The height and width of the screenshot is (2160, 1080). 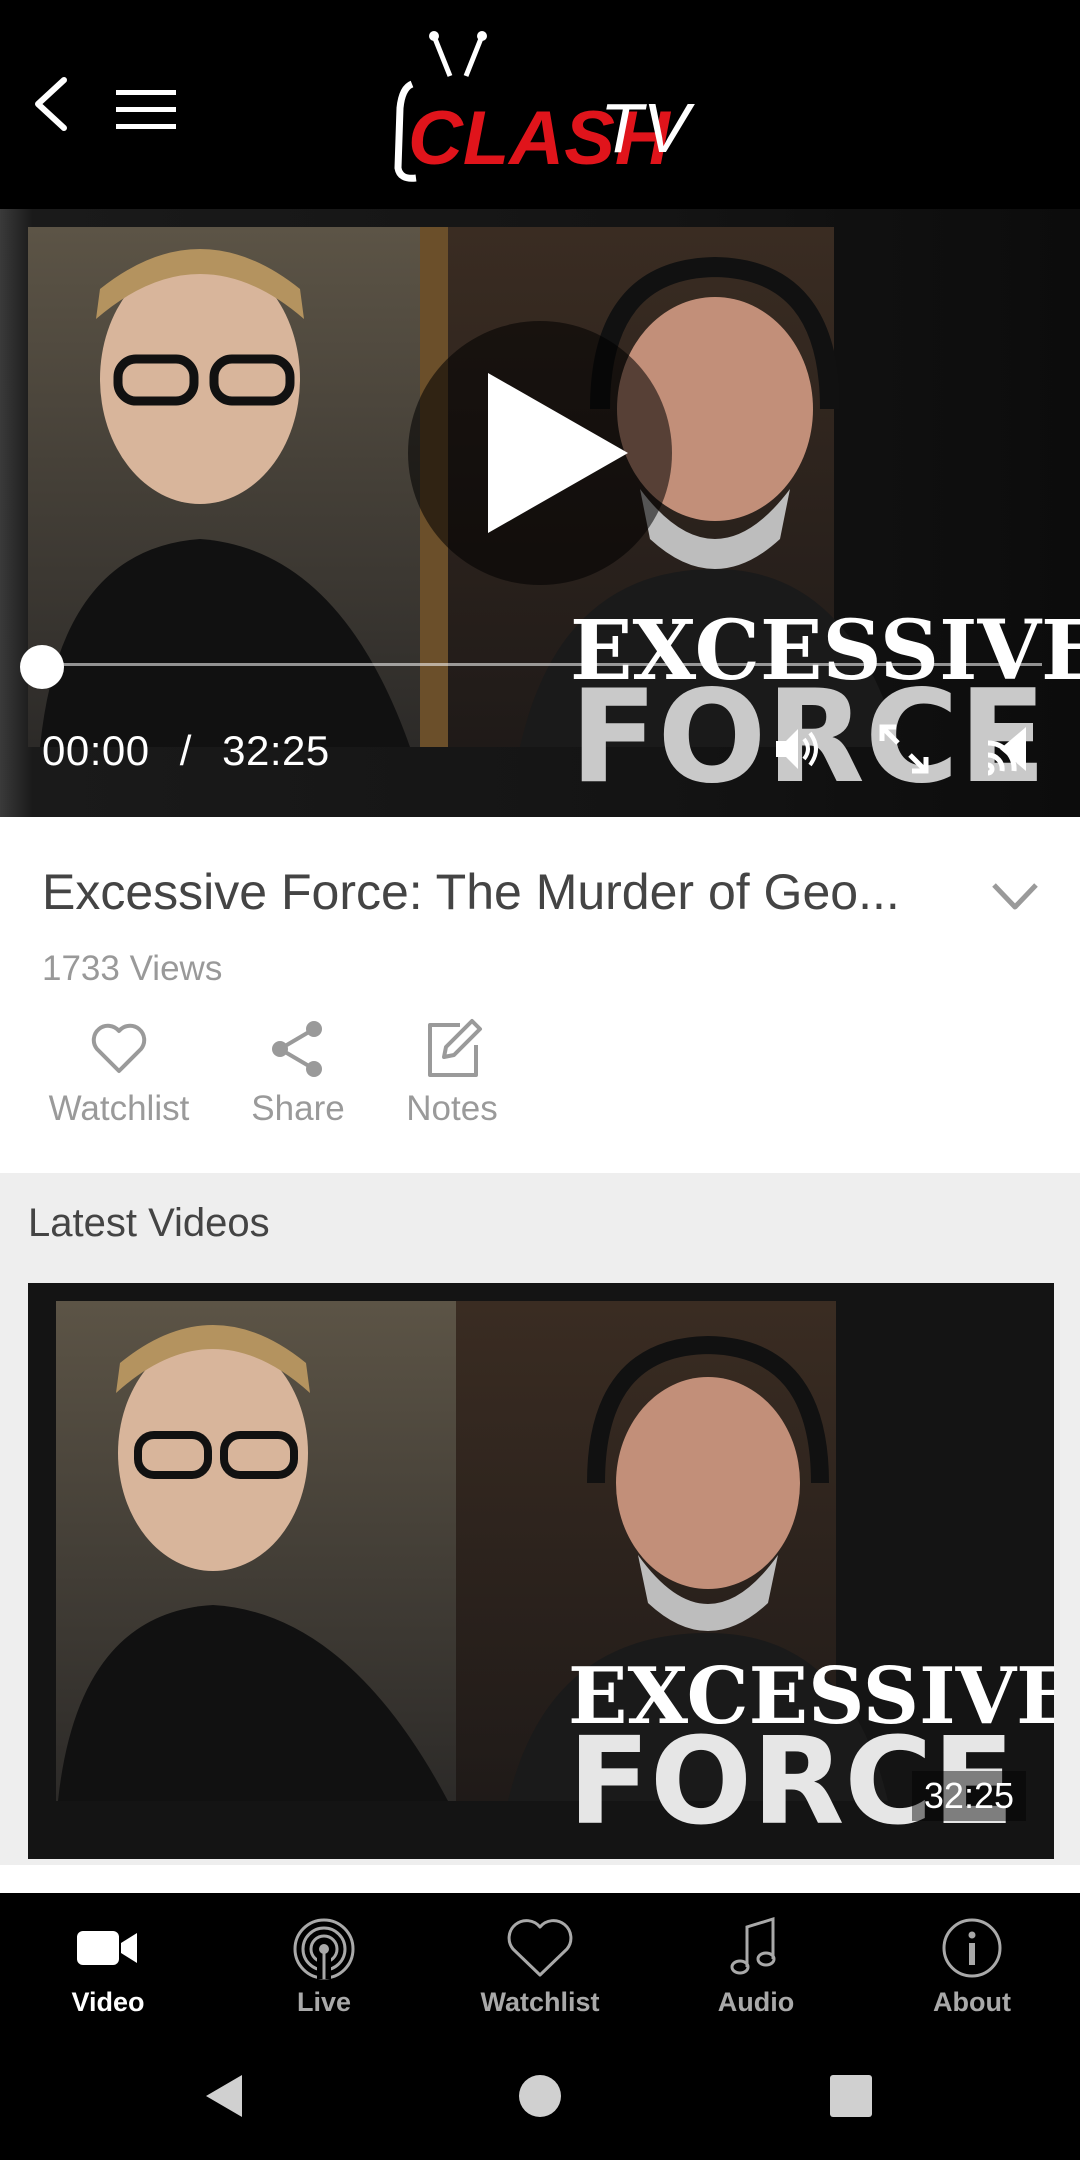 I want to click on nav-item-about: About, so click(x=972, y=1963).